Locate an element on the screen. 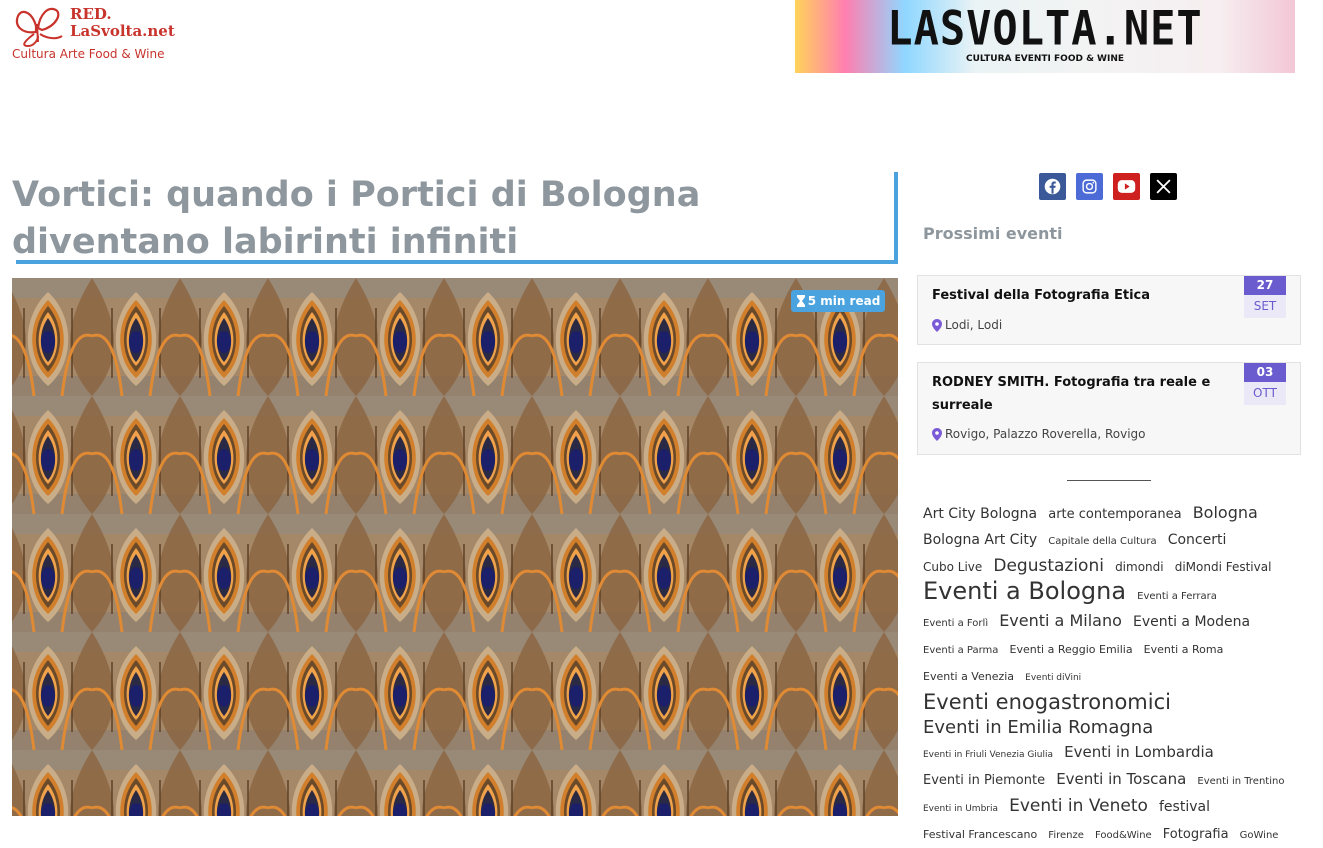  tag-link: Art City Bologna is located at coordinates (980, 514).